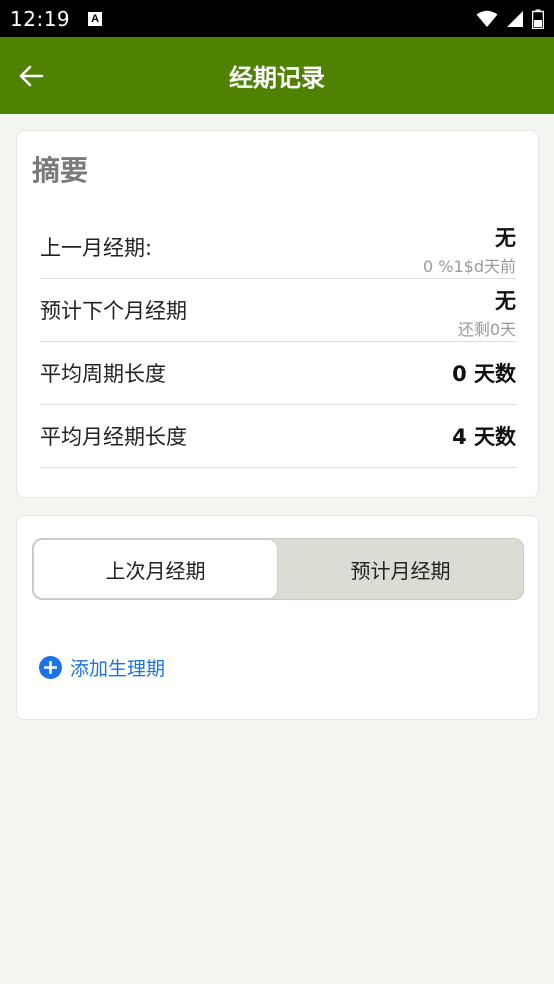  What do you see at coordinates (113, 311) in the screenshot?
I see `row-label: 预计下个月经期` at bounding box center [113, 311].